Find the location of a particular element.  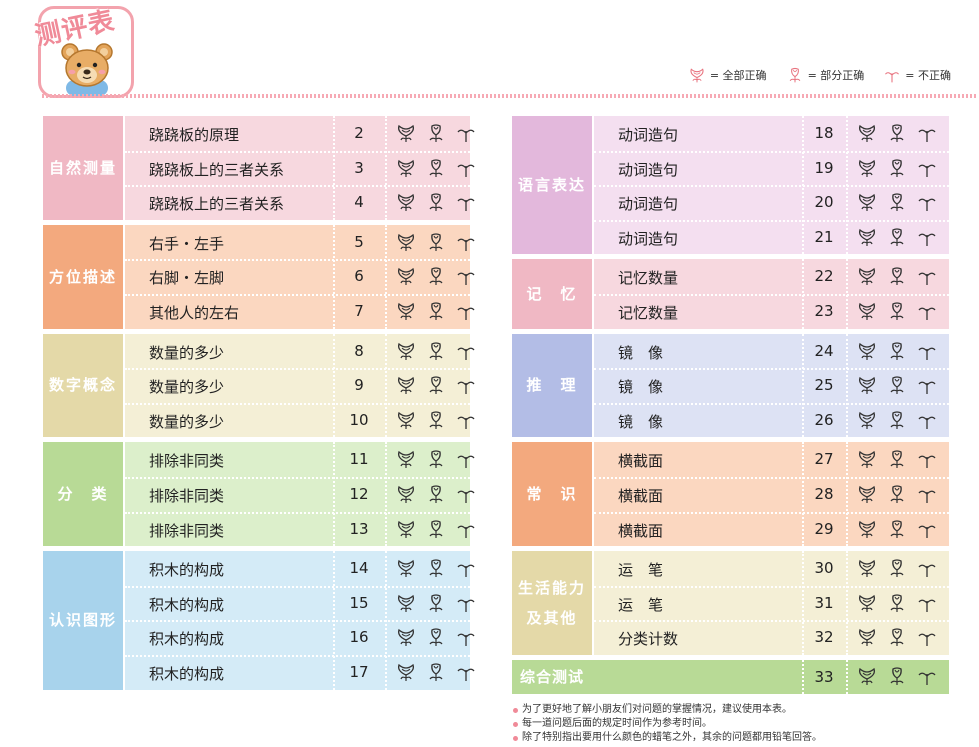

category-label: 方位描述 is located at coordinates (83, 276).